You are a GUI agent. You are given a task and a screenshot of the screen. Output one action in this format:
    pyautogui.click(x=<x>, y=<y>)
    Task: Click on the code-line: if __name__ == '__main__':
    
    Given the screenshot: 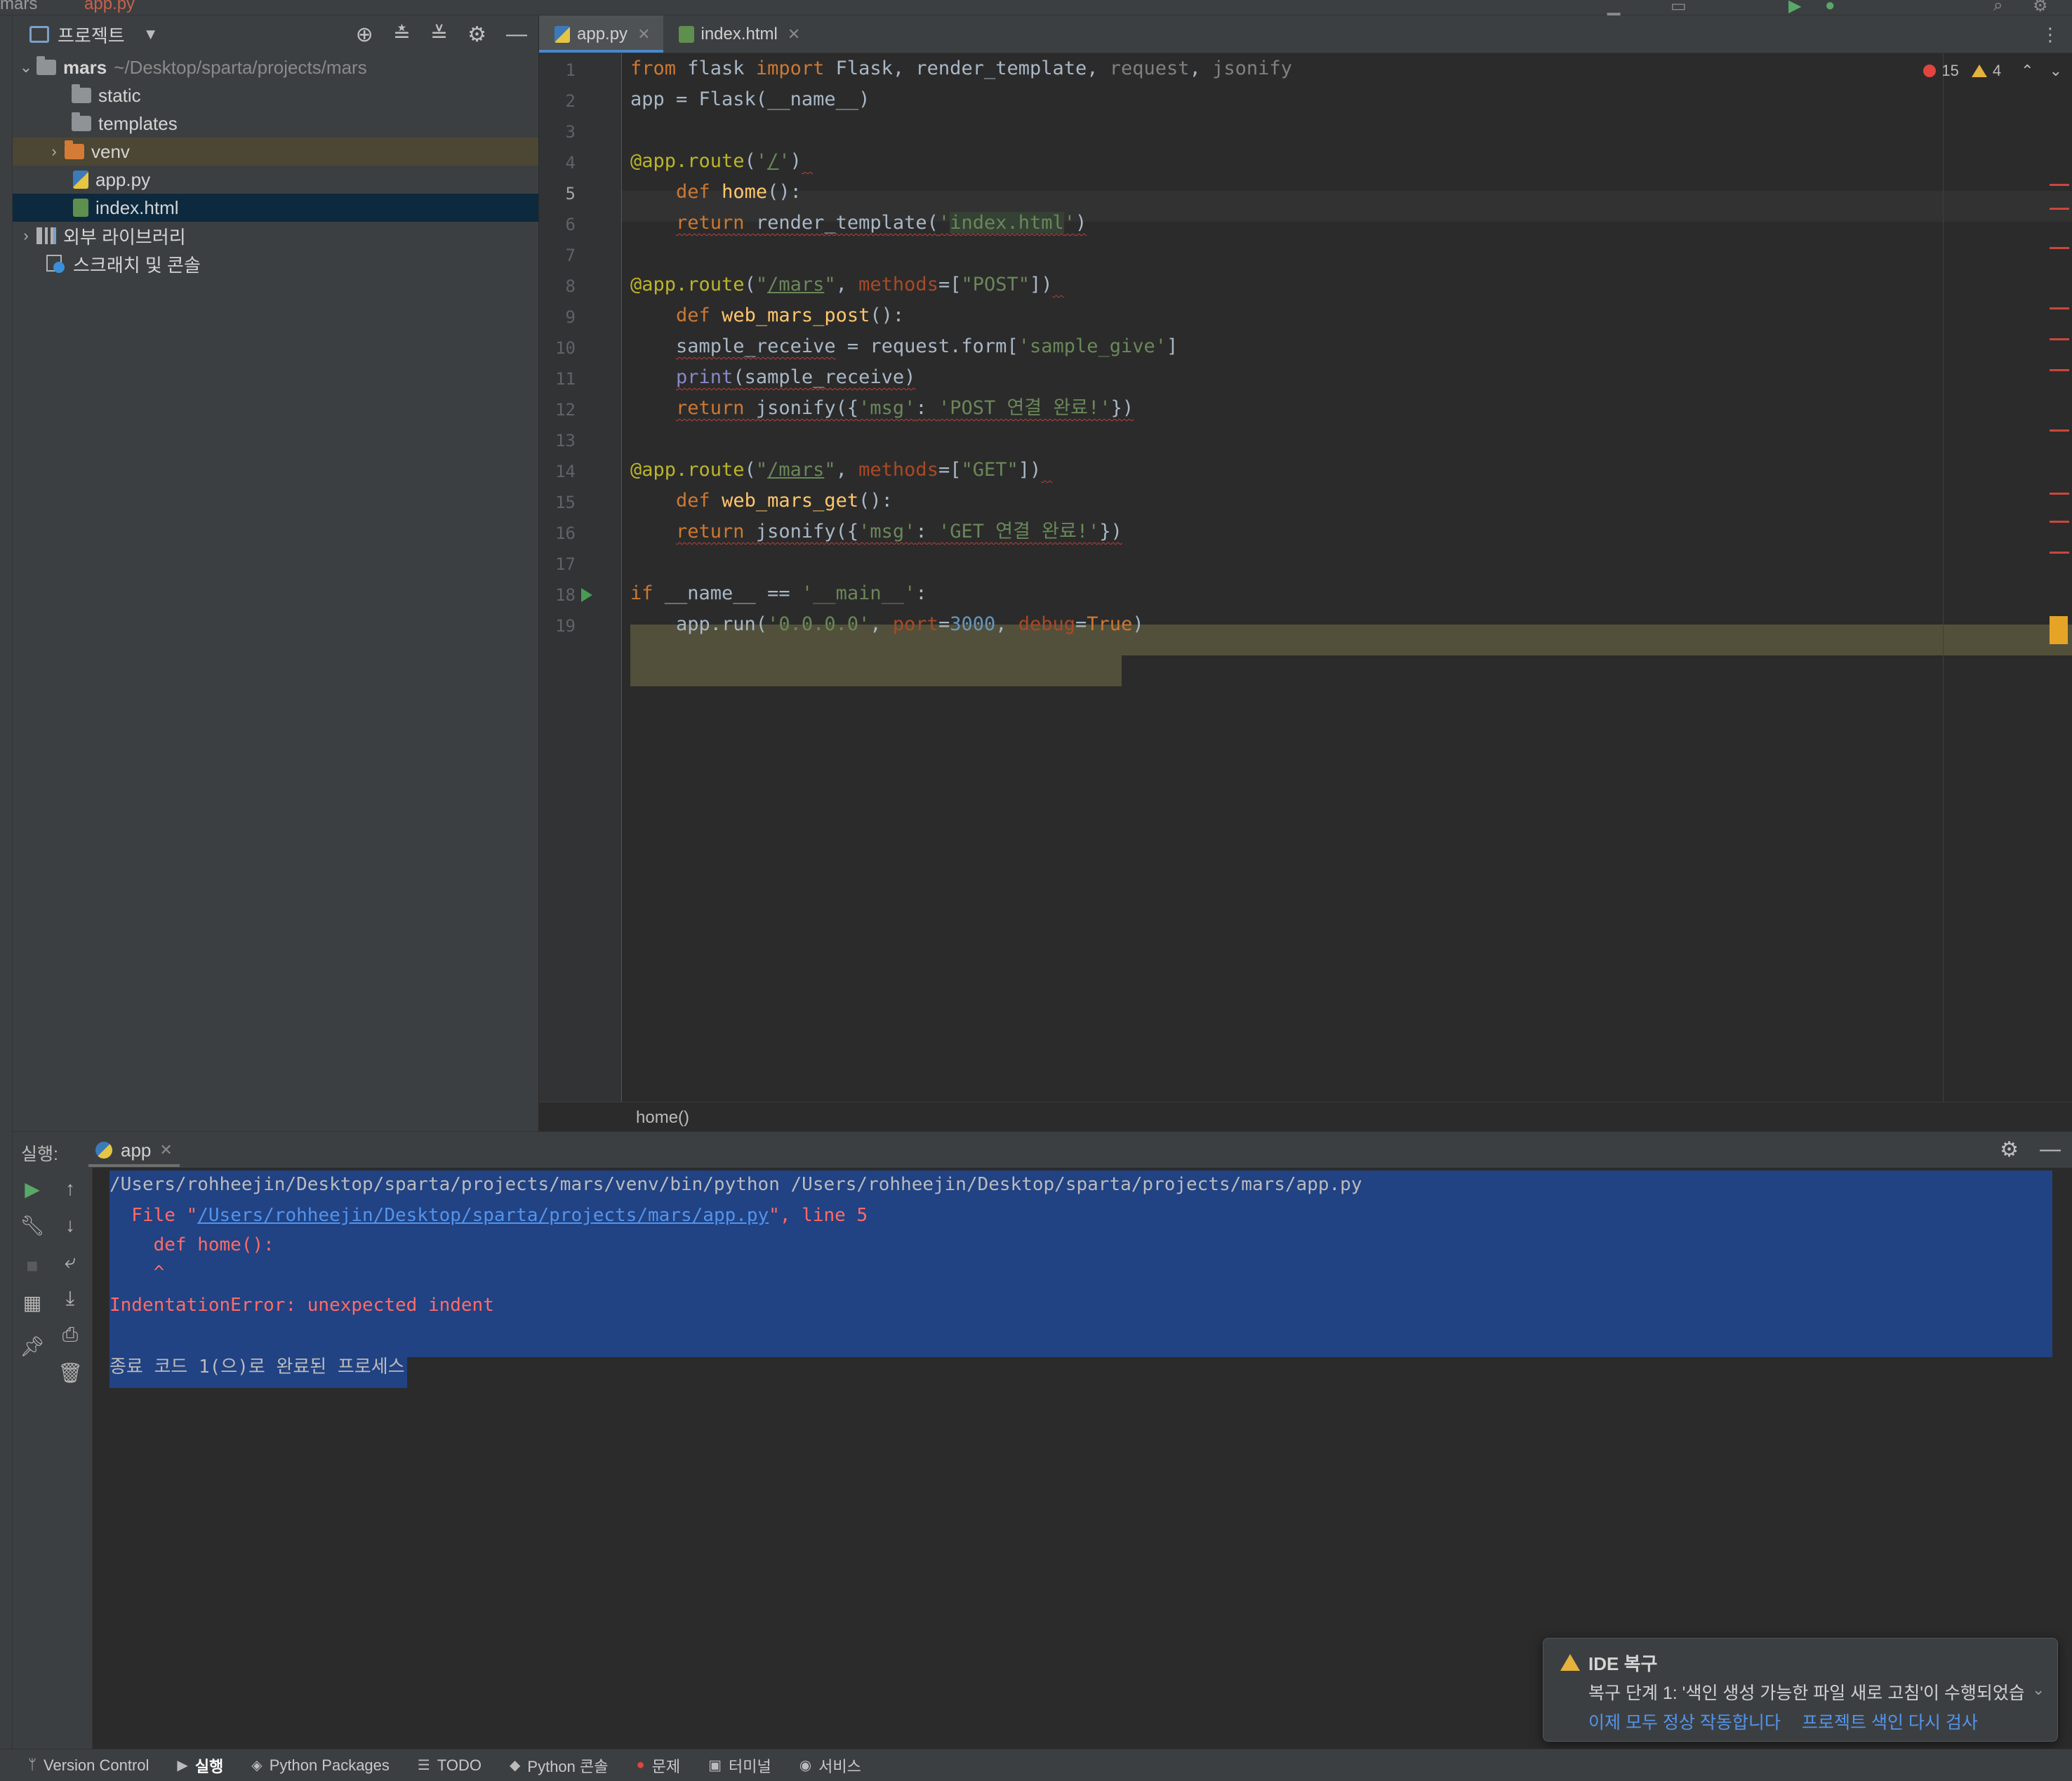 What is the action you would take?
    pyautogui.click(x=779, y=593)
    